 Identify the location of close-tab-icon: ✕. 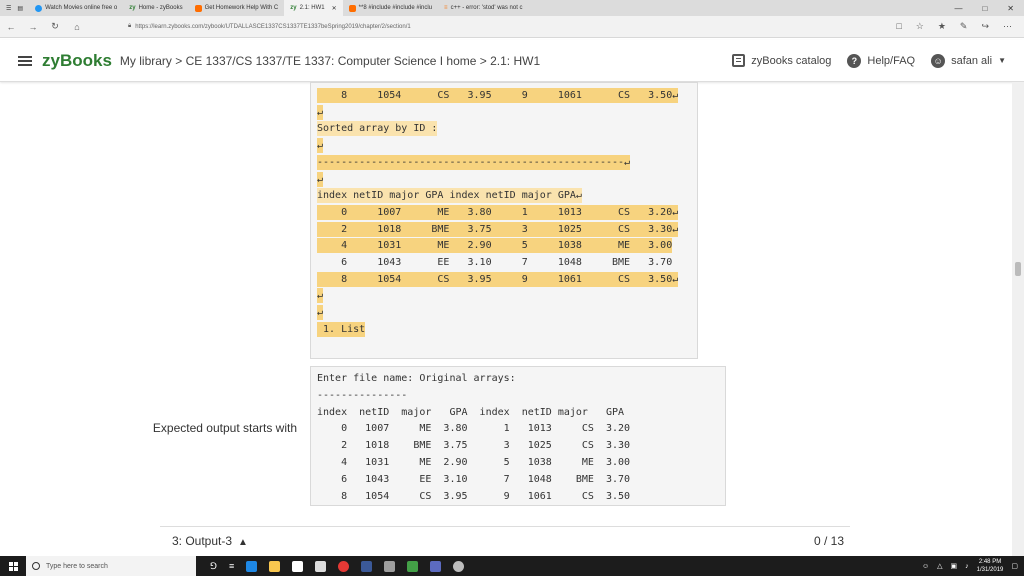
(334, 8).